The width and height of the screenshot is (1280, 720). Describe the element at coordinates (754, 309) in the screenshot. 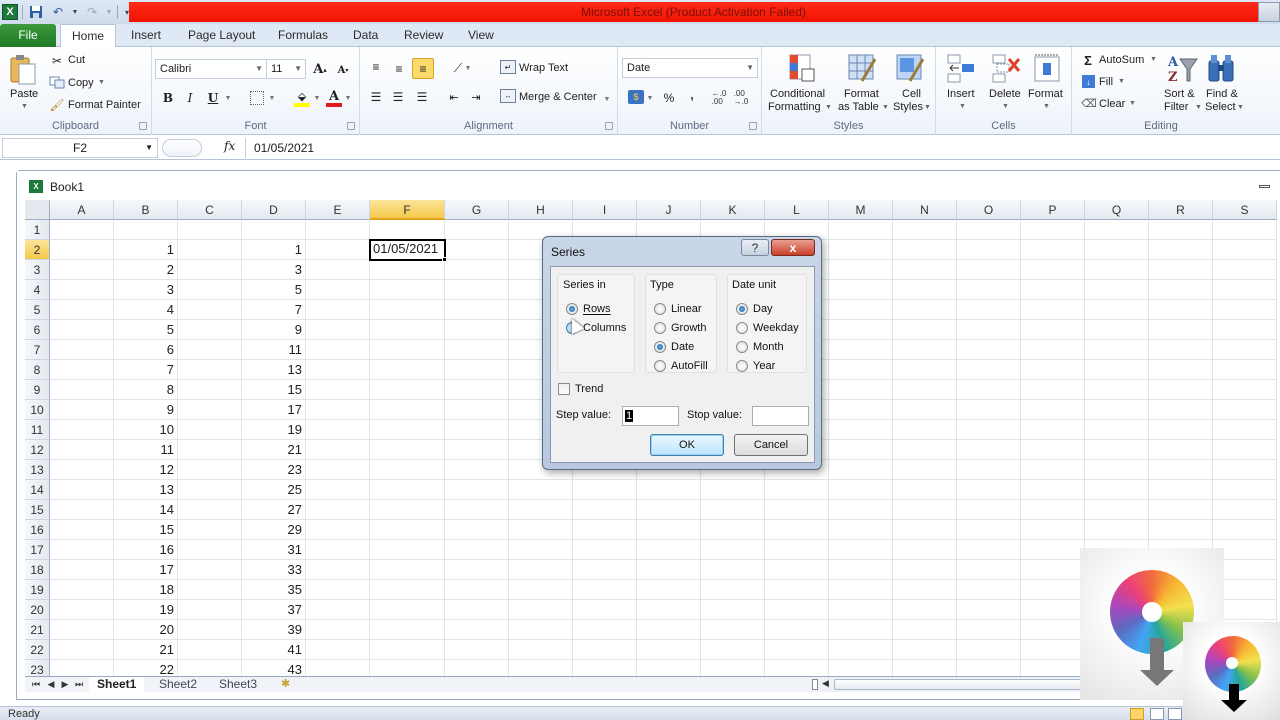

I see `radio-day: Day` at that location.